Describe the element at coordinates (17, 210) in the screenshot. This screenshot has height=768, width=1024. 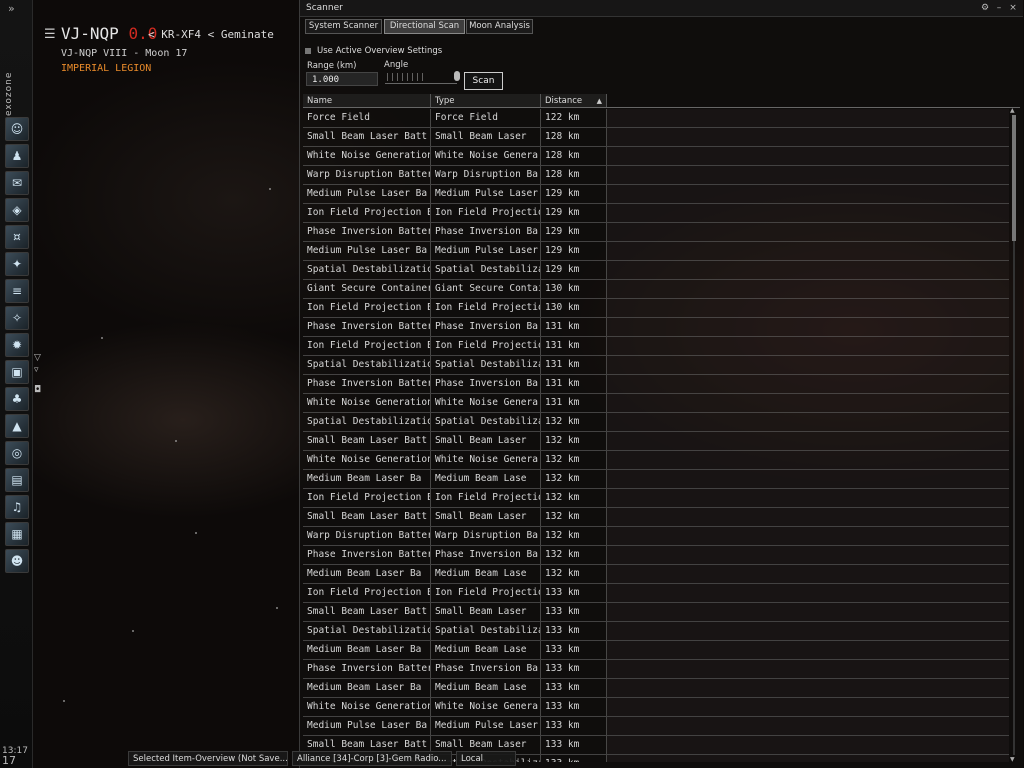
I see `map-icon: ◈` at that location.